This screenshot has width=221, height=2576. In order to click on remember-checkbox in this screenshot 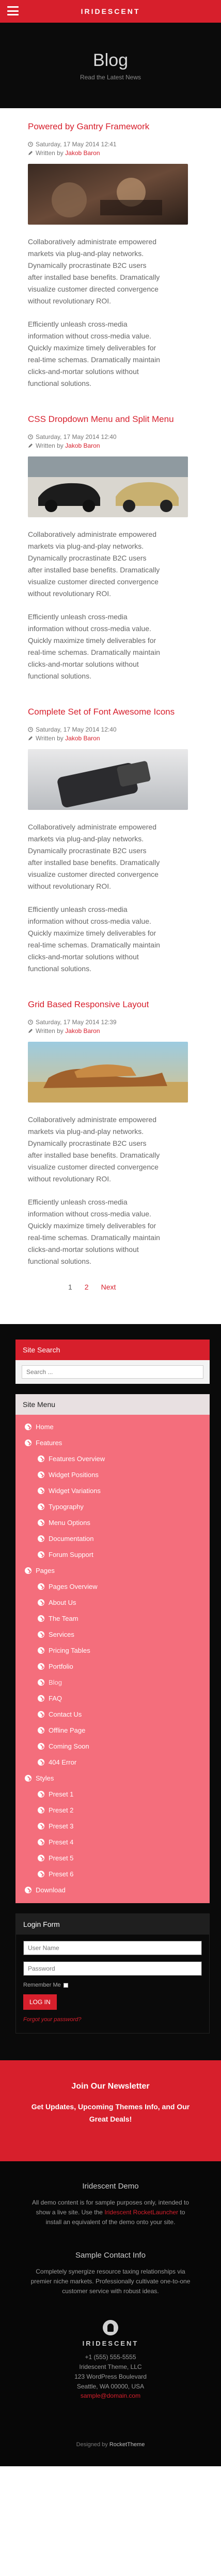, I will do `click(65, 1985)`.